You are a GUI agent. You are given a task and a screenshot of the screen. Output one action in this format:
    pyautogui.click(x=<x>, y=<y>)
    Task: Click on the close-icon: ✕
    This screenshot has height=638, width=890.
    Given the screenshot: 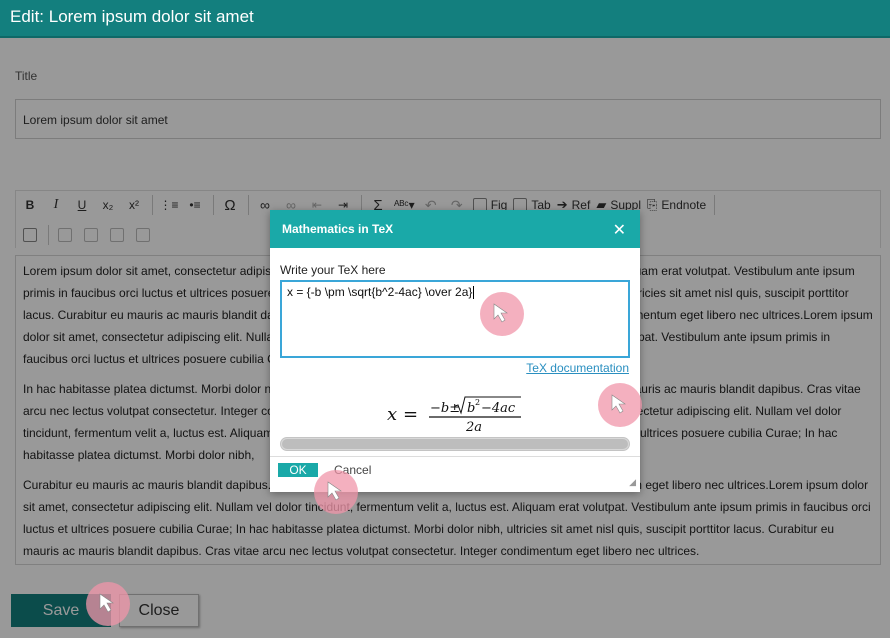 What is the action you would take?
    pyautogui.click(x=619, y=230)
    